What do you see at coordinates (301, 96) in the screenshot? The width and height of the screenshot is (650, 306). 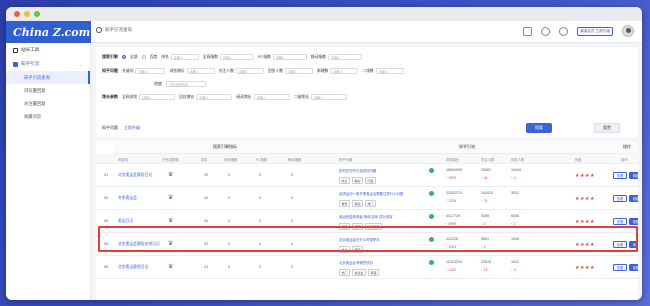 I see `field-label: 二级增长` at bounding box center [301, 96].